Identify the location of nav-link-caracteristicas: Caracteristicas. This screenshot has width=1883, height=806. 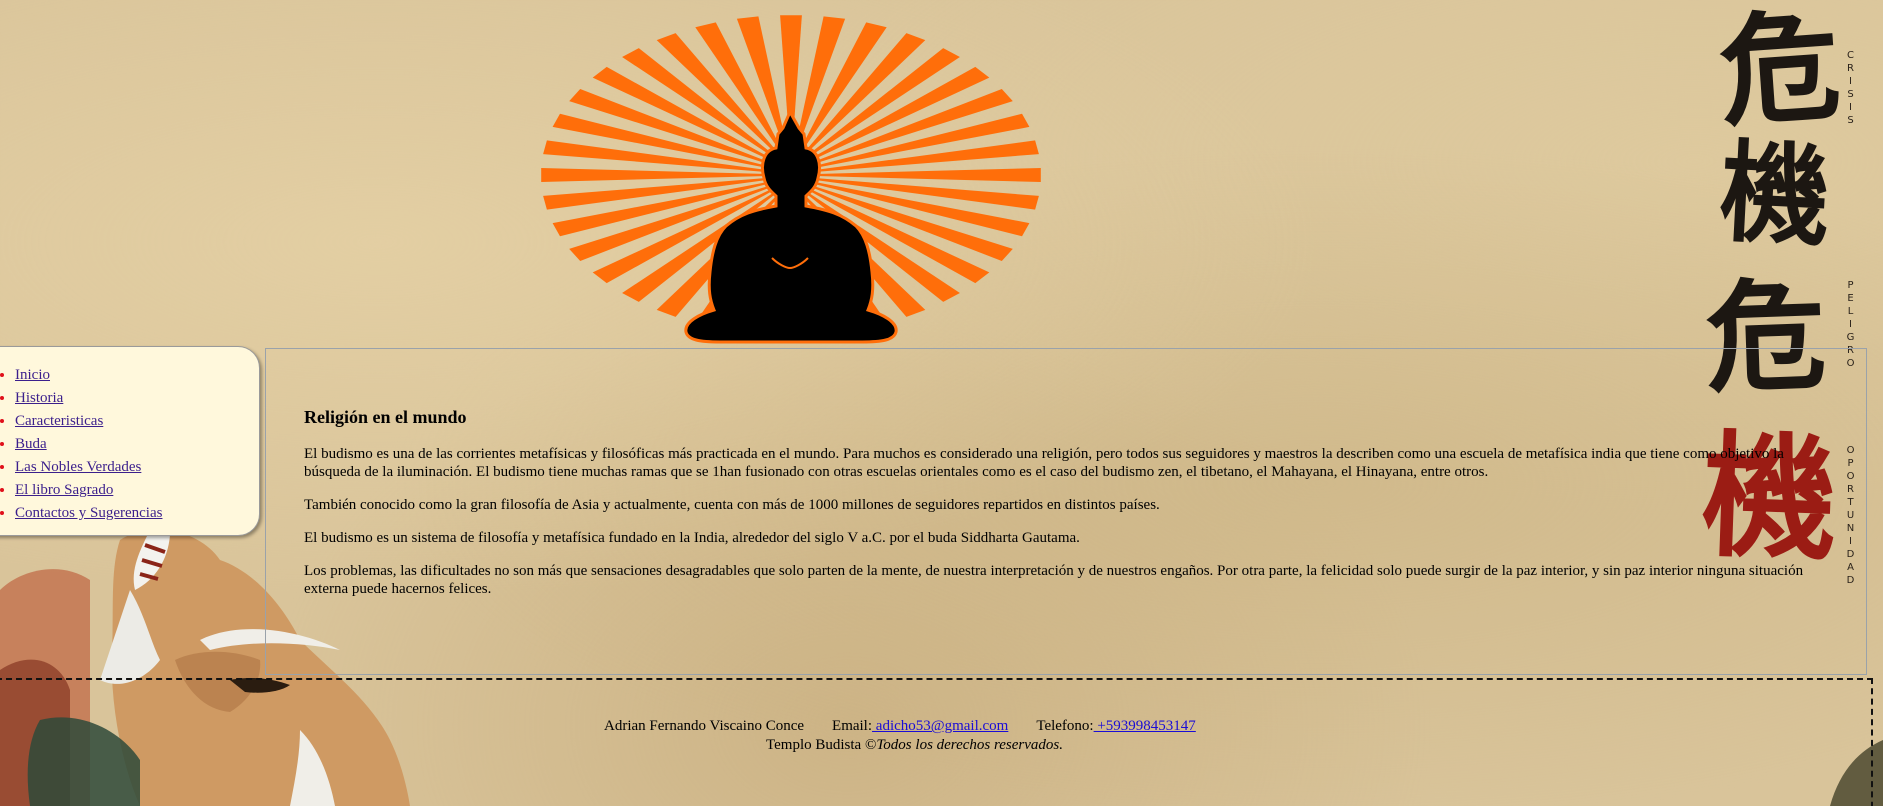
(59, 421).